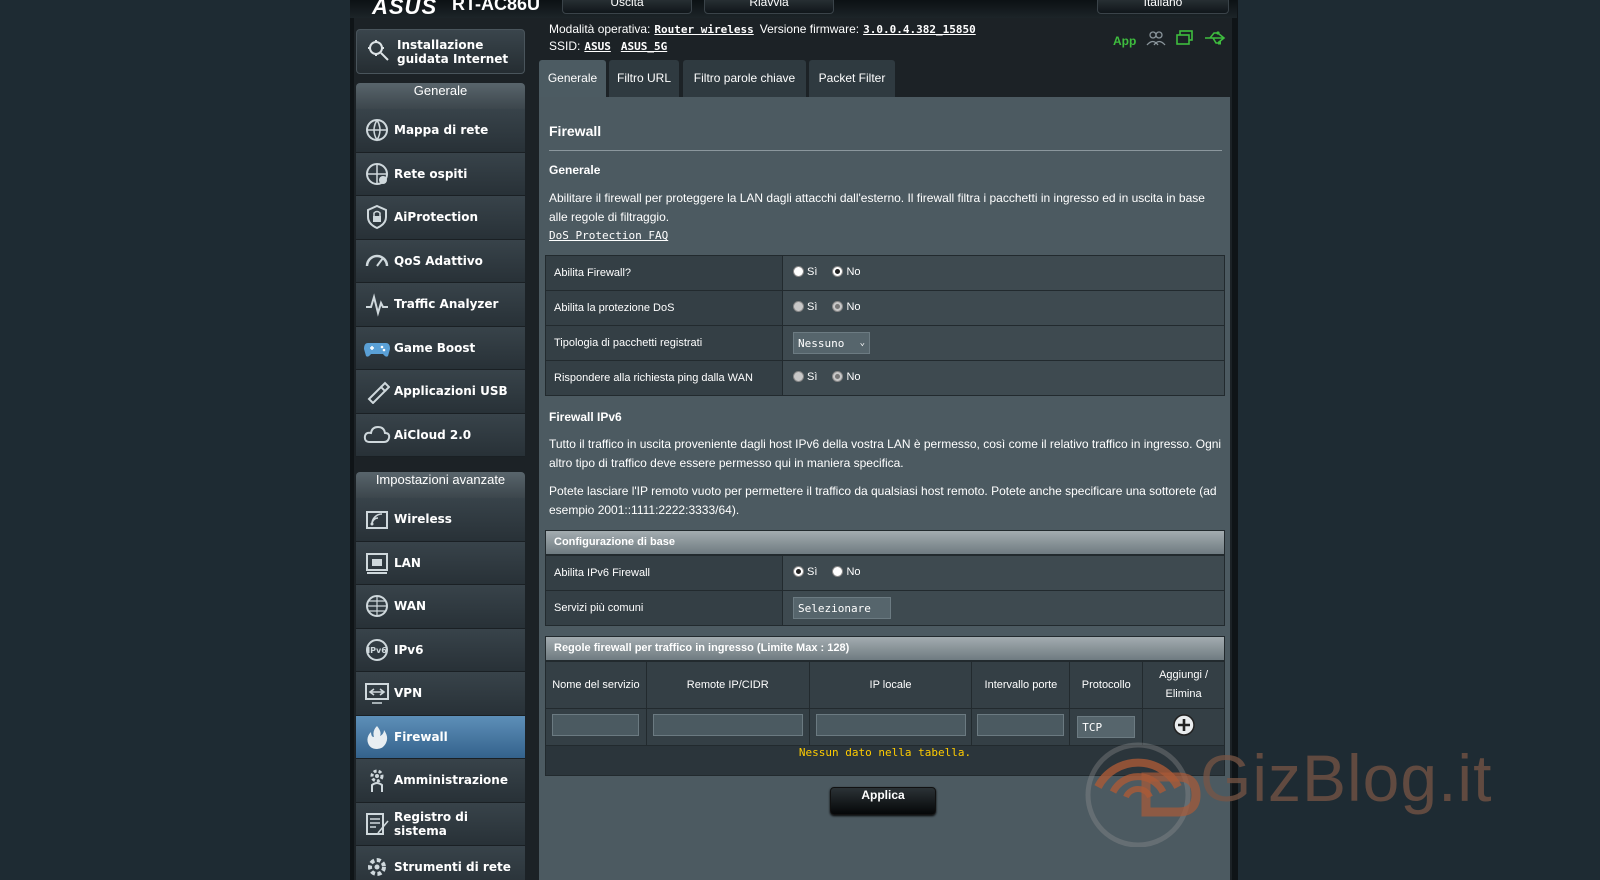 The width and height of the screenshot is (1600, 880). What do you see at coordinates (1003, 378) in the screenshot?
I see `ping-wan-options: Sì No` at bounding box center [1003, 378].